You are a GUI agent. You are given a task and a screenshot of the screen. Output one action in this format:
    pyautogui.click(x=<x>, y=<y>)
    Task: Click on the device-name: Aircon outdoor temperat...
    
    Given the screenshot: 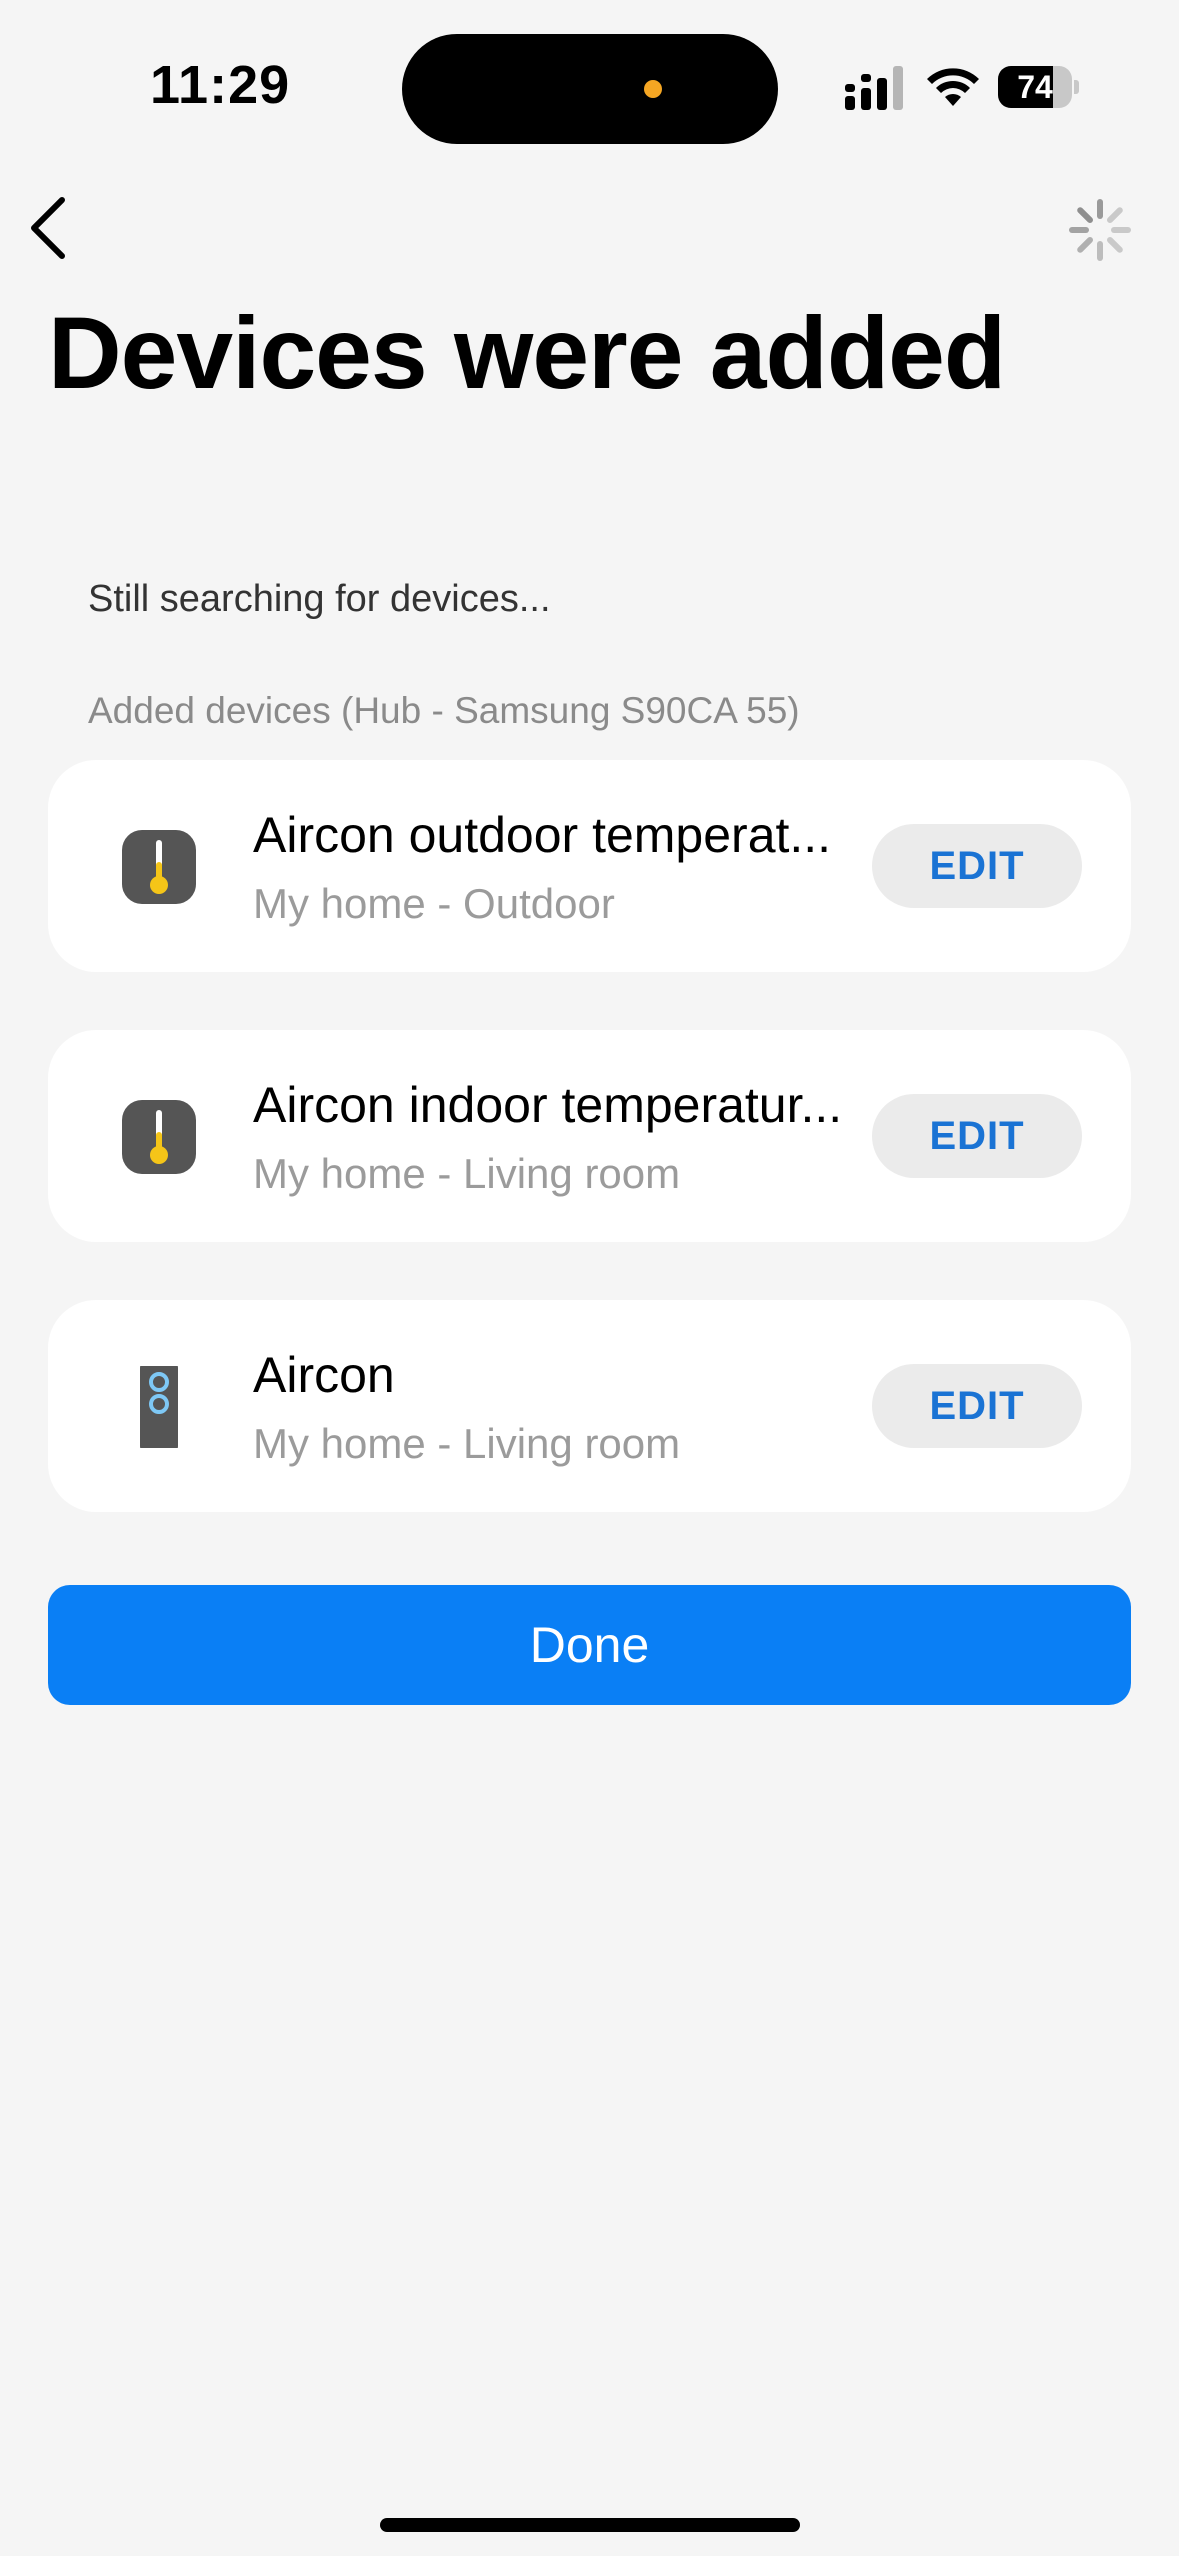 What is the action you would take?
    pyautogui.click(x=542, y=835)
    